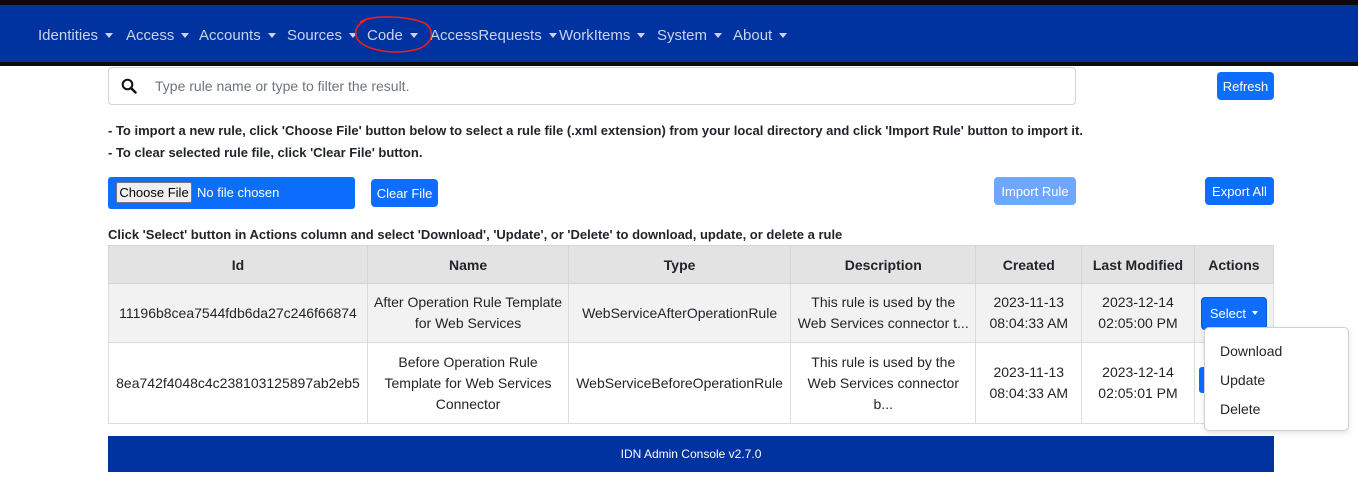  I want to click on nav-label: WorkItems, so click(595, 35).